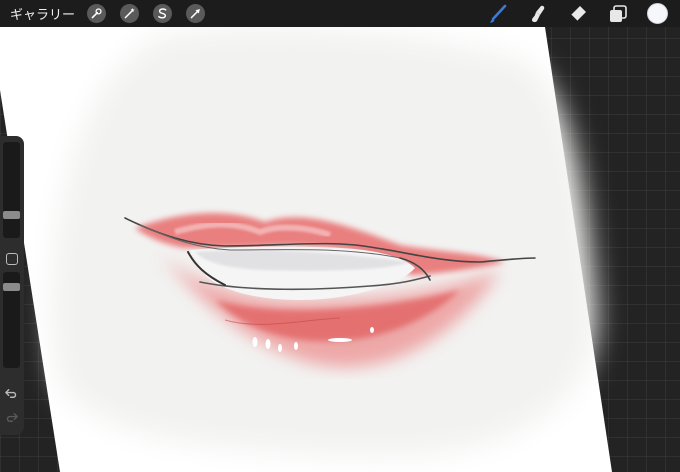  I want to click on brush-tool-button, so click(498, 14).